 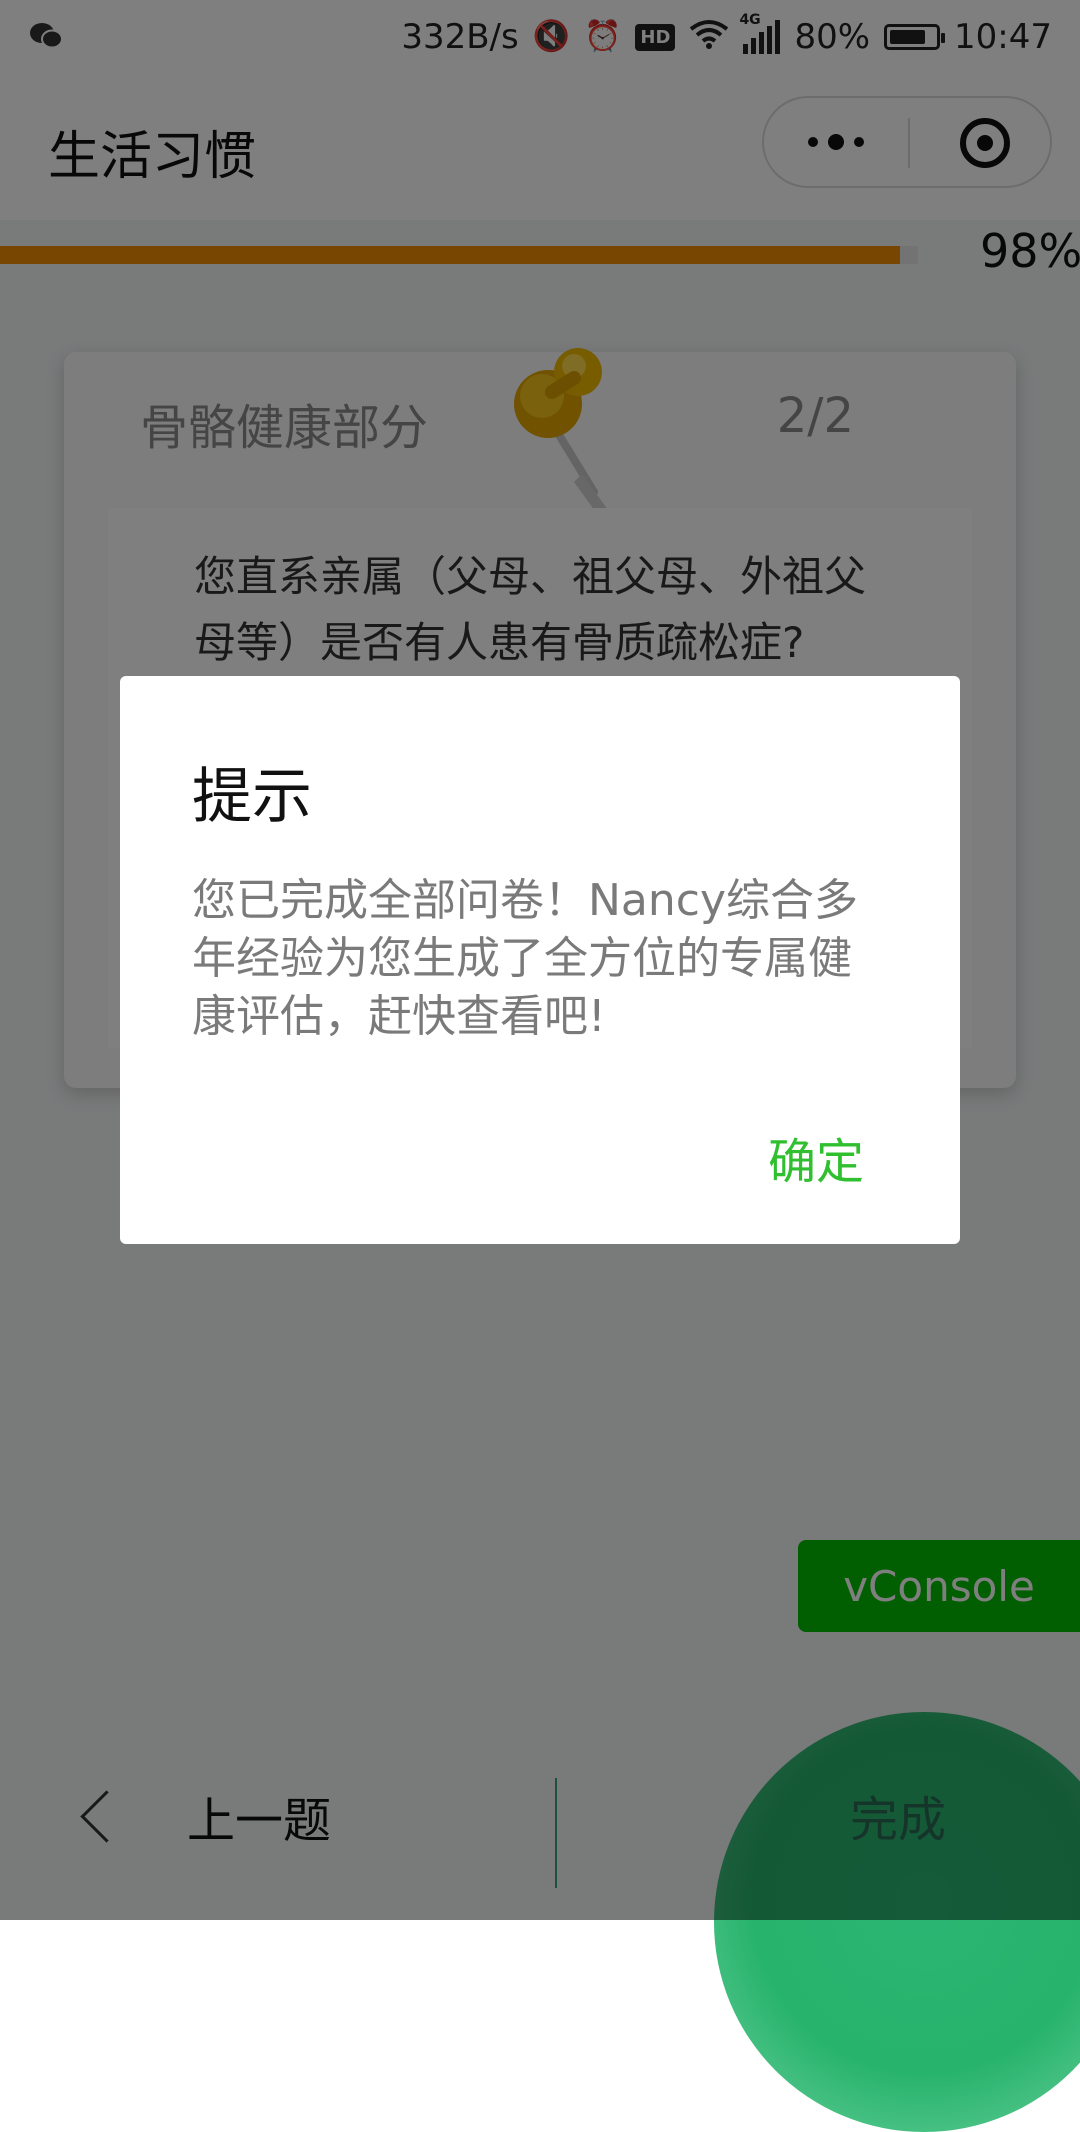 I want to click on confirm-button: 确定, so click(x=816, y=1157).